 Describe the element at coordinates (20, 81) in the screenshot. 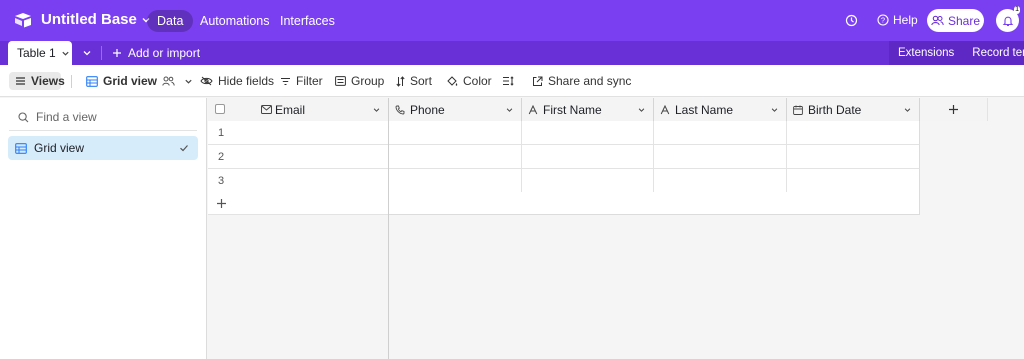

I see `hamburger-icon` at that location.